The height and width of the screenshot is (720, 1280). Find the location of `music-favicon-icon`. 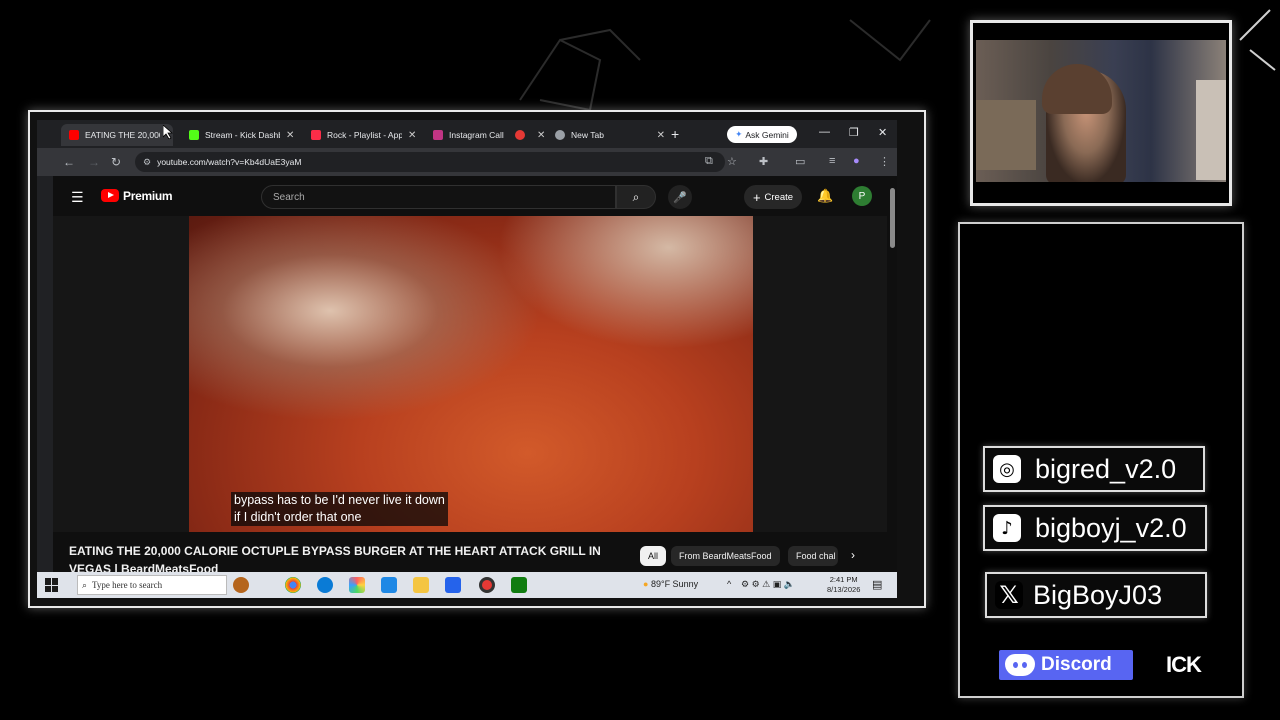

music-favicon-icon is located at coordinates (316, 135).